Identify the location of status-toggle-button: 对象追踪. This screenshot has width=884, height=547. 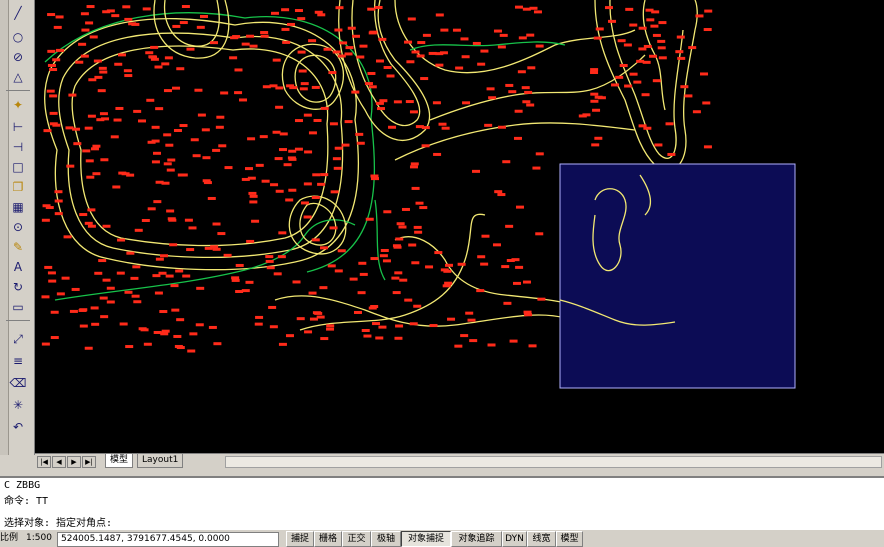
(476, 539).